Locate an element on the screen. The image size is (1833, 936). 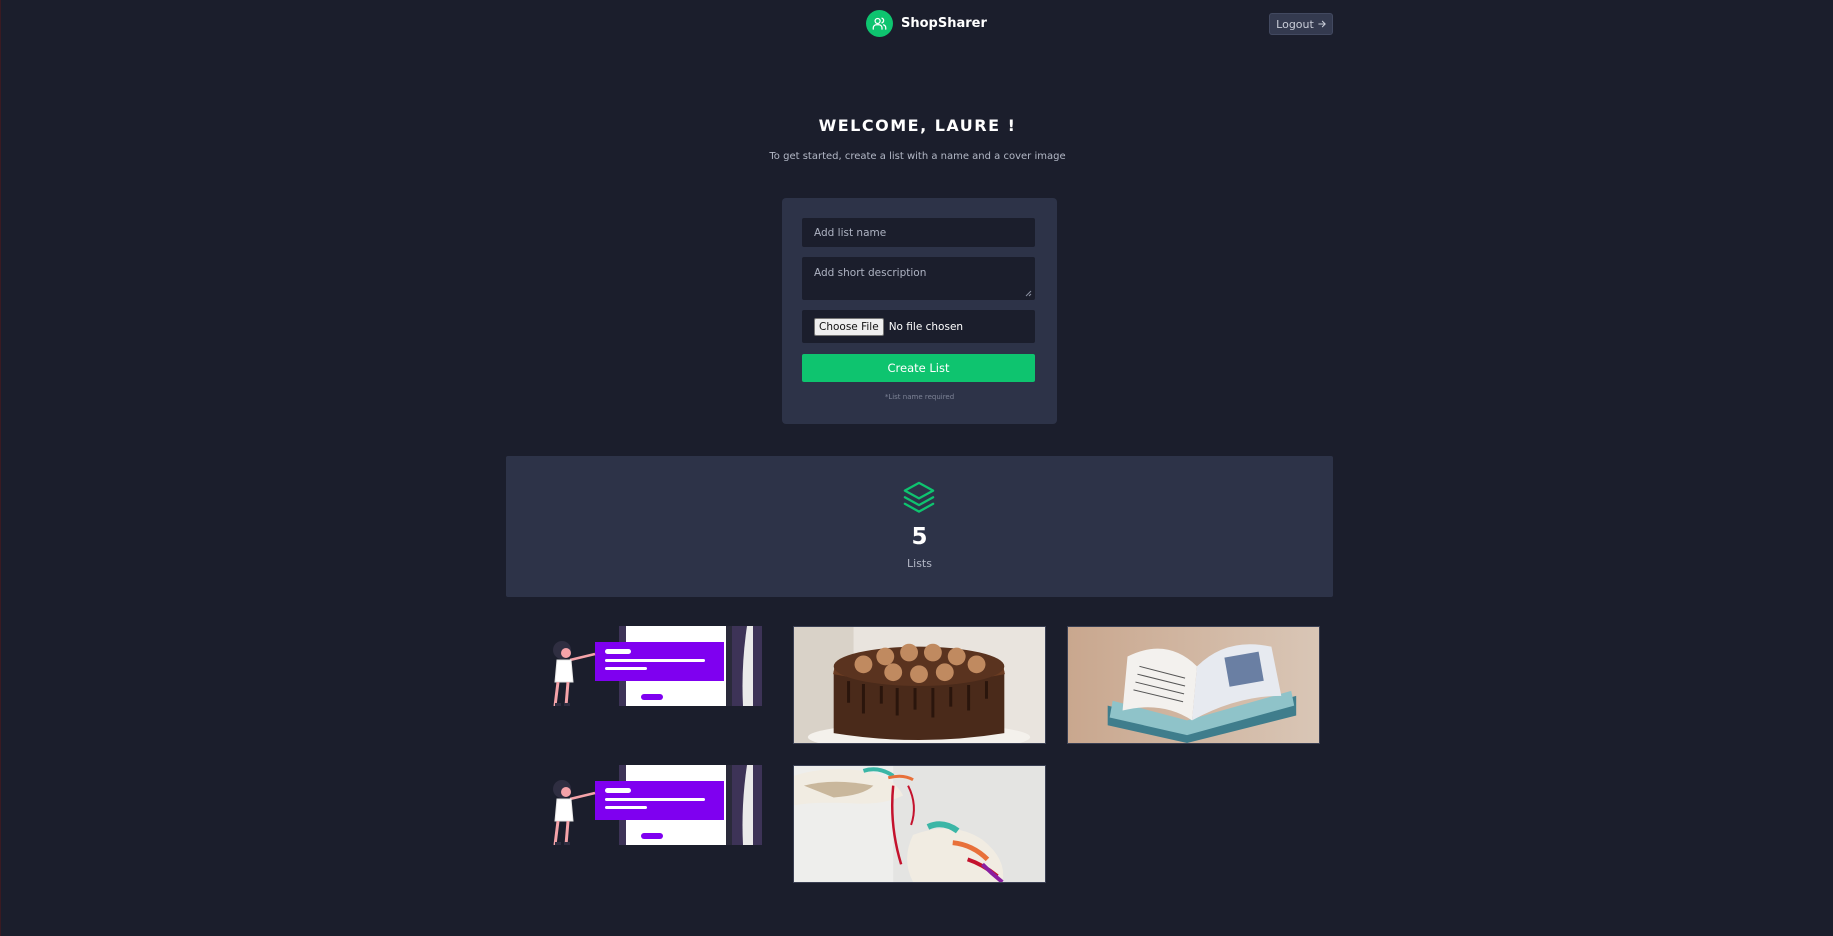
list-description-textarea: Add short description is located at coordinates (918, 278).